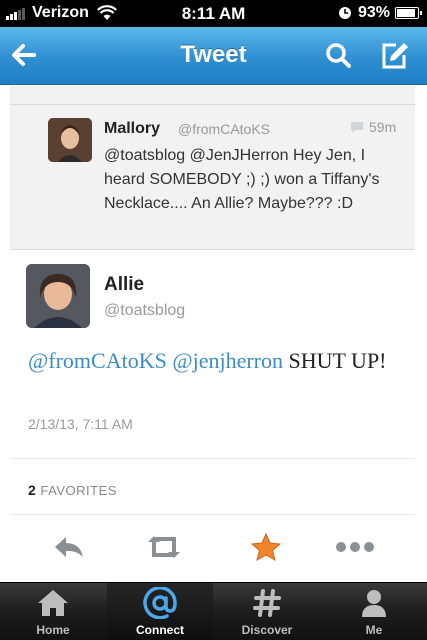  What do you see at coordinates (145, 310) in the screenshot?
I see `author-handle: @toatsblog` at bounding box center [145, 310].